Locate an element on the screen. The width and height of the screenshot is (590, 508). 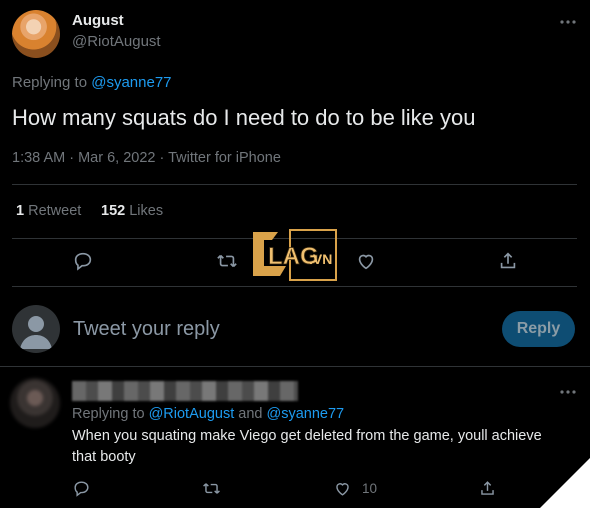
retweets-stat: 1 Retweet is located at coordinates (48, 211).